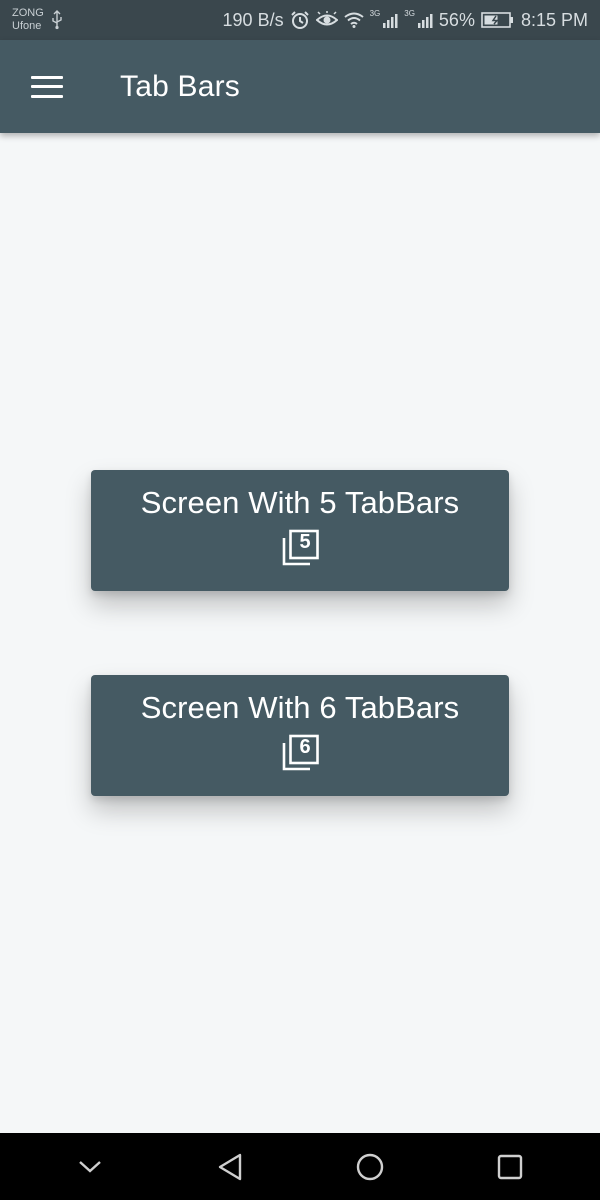  What do you see at coordinates (456, 19) in the screenshot?
I see `battery-percent: 56%` at bounding box center [456, 19].